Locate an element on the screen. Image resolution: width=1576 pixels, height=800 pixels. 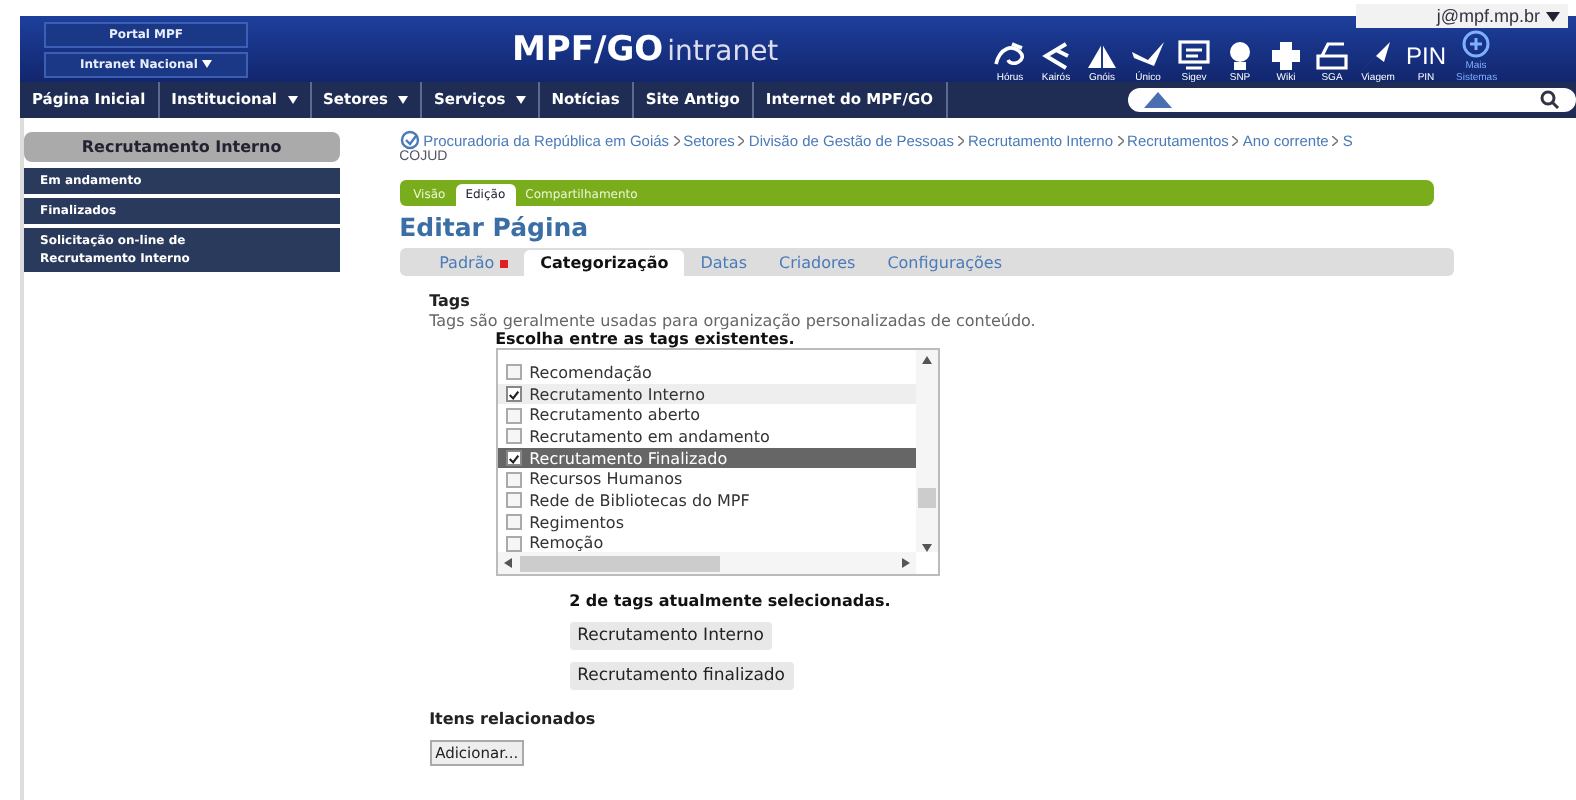
search-icon is located at coordinates (1550, 100).